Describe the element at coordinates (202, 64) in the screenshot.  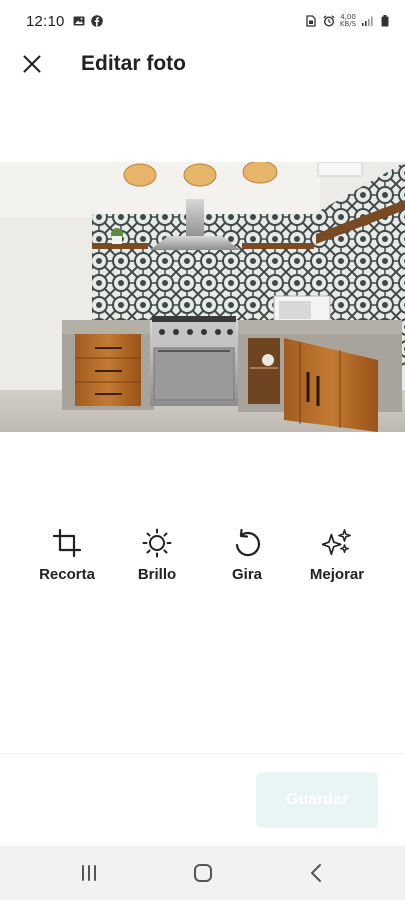
I see `header: Editar foto` at that location.